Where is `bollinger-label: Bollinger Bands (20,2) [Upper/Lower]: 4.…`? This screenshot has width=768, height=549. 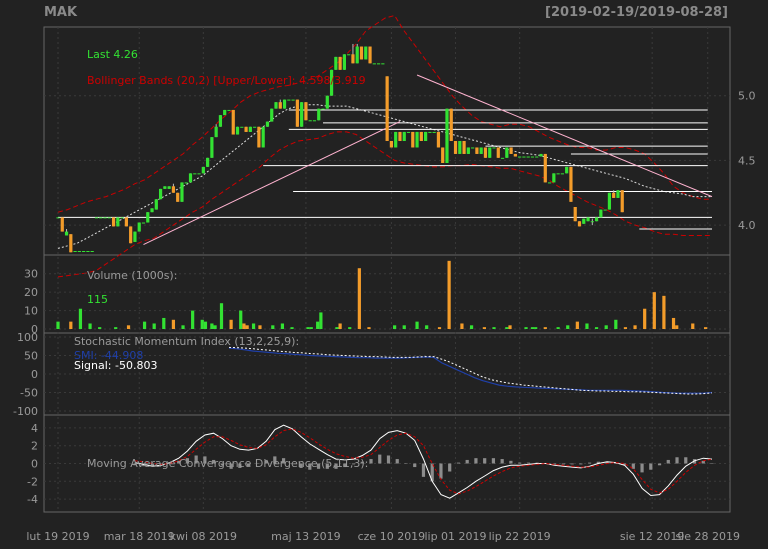
bollinger-label: Bollinger Bands (20,2) [Upper/Lower]: 4.… is located at coordinates (226, 80).